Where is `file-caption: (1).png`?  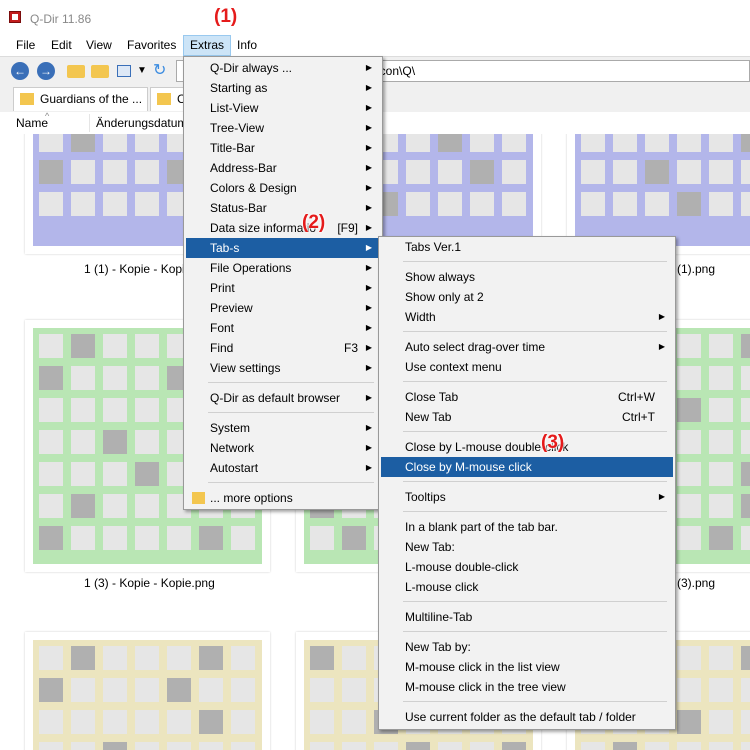 file-caption: (1).png is located at coordinates (696, 269).